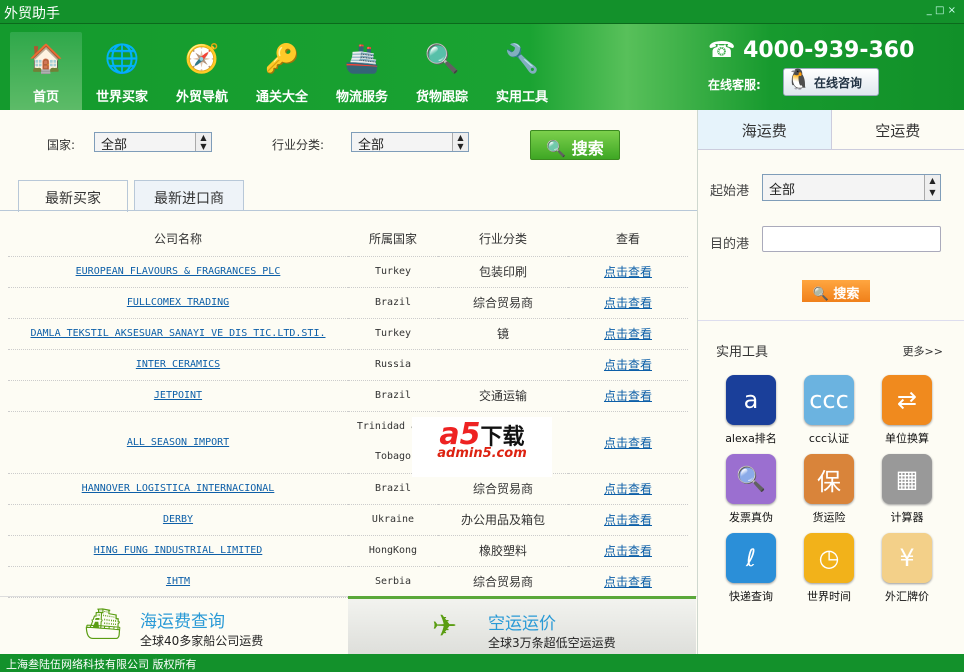  I want to click on tool-icon: ⇄, so click(907, 400).